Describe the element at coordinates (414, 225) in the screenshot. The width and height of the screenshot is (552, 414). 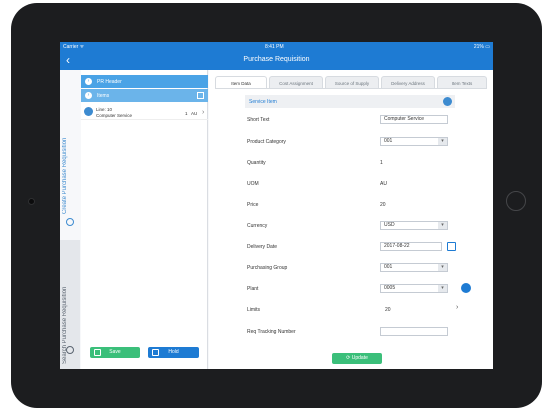
I see `currency-select: USD` at that location.